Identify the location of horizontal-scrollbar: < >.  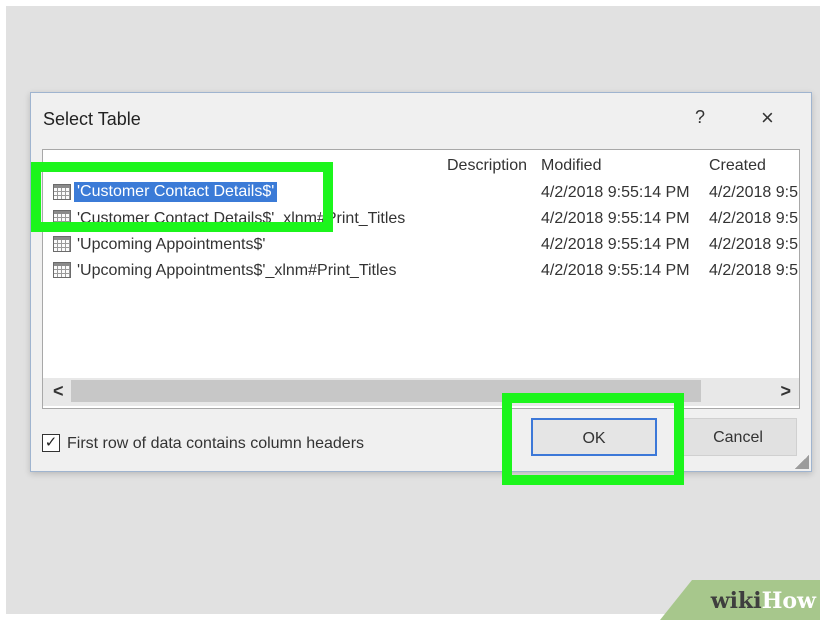
(421, 392).